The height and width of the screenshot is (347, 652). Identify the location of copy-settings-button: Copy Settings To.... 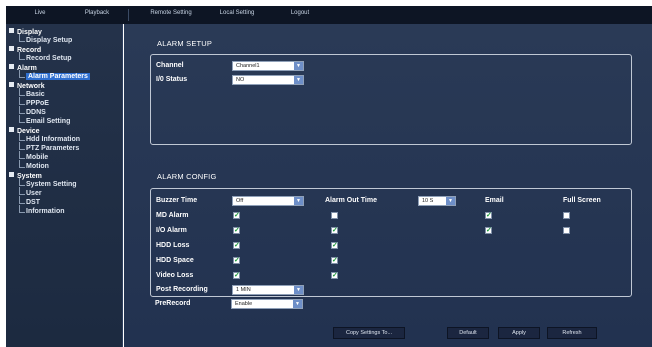
(369, 333).